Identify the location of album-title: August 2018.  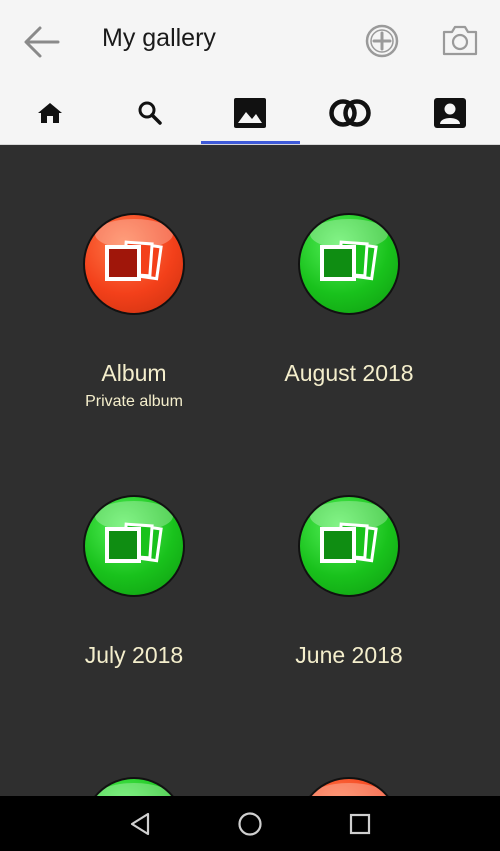
(349, 373).